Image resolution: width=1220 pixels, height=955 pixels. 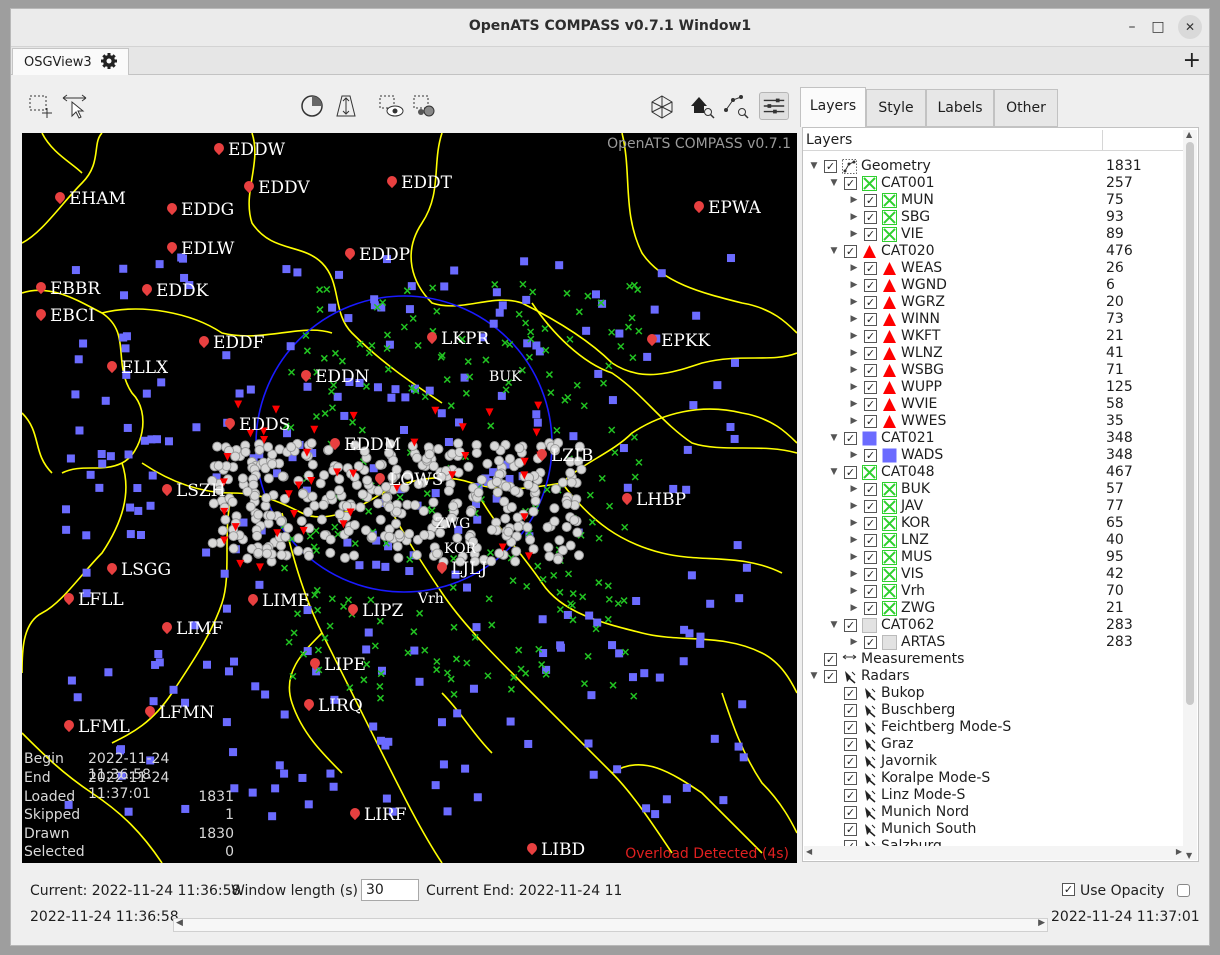 I want to click on tree-row: ✓ Linz Mode-S, so click(x=993, y=795).